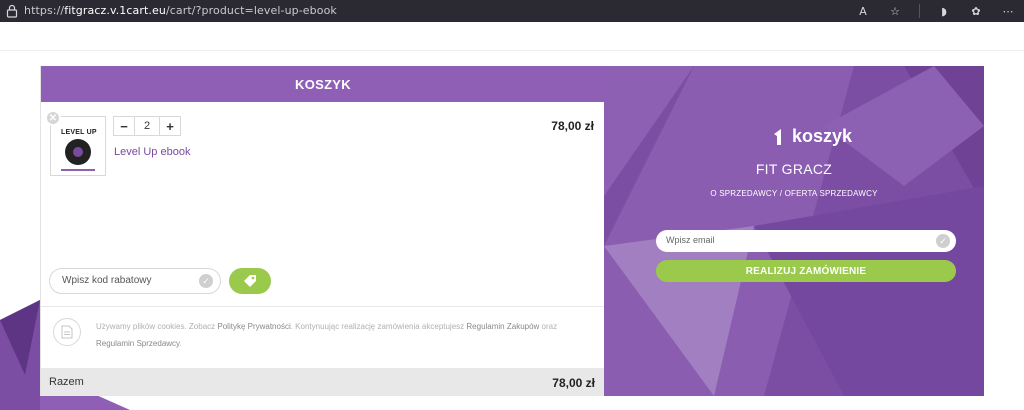 The width and height of the screenshot is (1024, 410). Describe the element at coordinates (548, 326) in the screenshot. I see `notice-text: oraz` at that location.